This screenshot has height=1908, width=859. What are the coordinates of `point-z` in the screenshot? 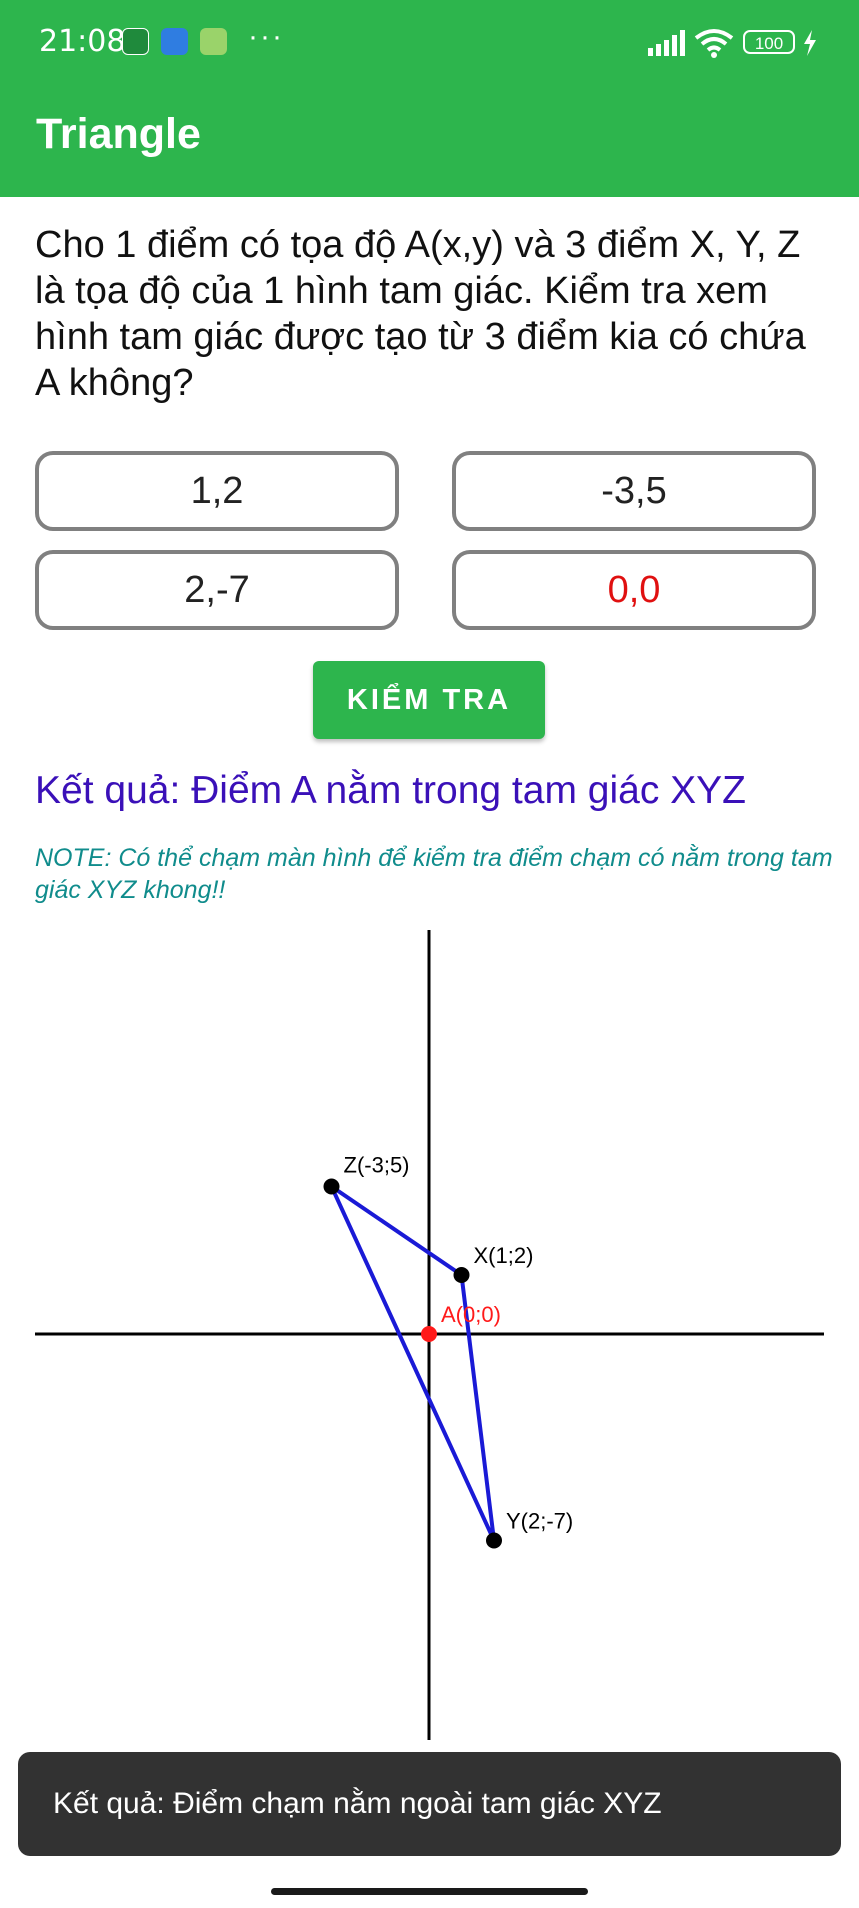 It's located at (331, 1186).